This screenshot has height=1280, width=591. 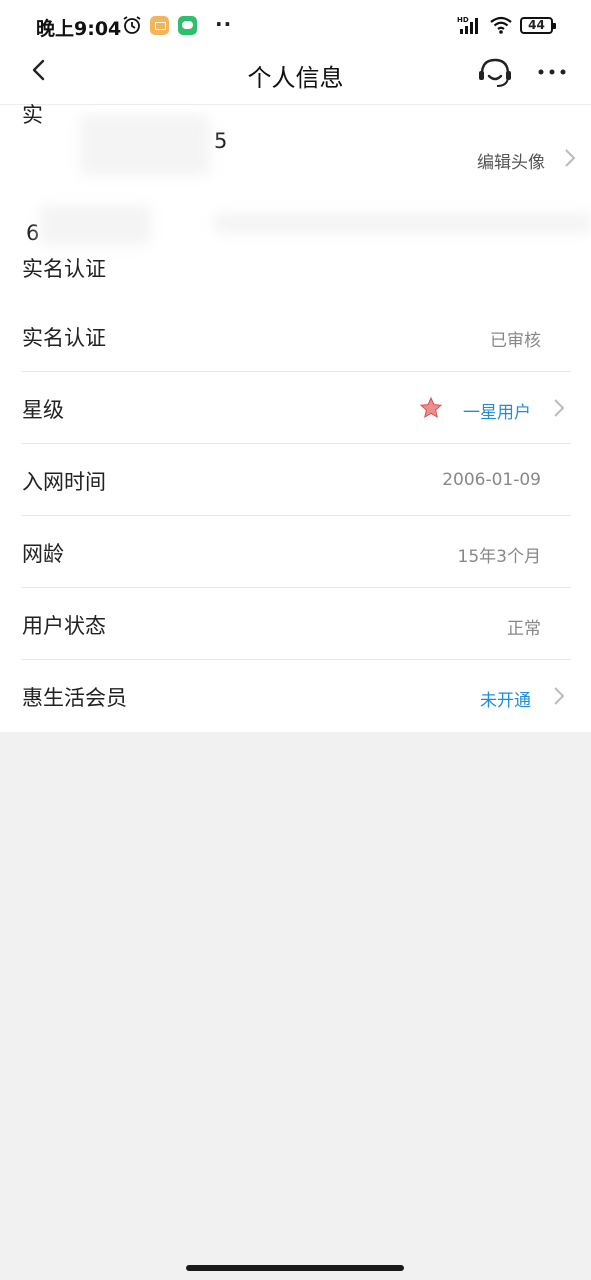 I want to click on status-bar: 晚上9:04 ·· HD 44, so click(x=295, y=25).